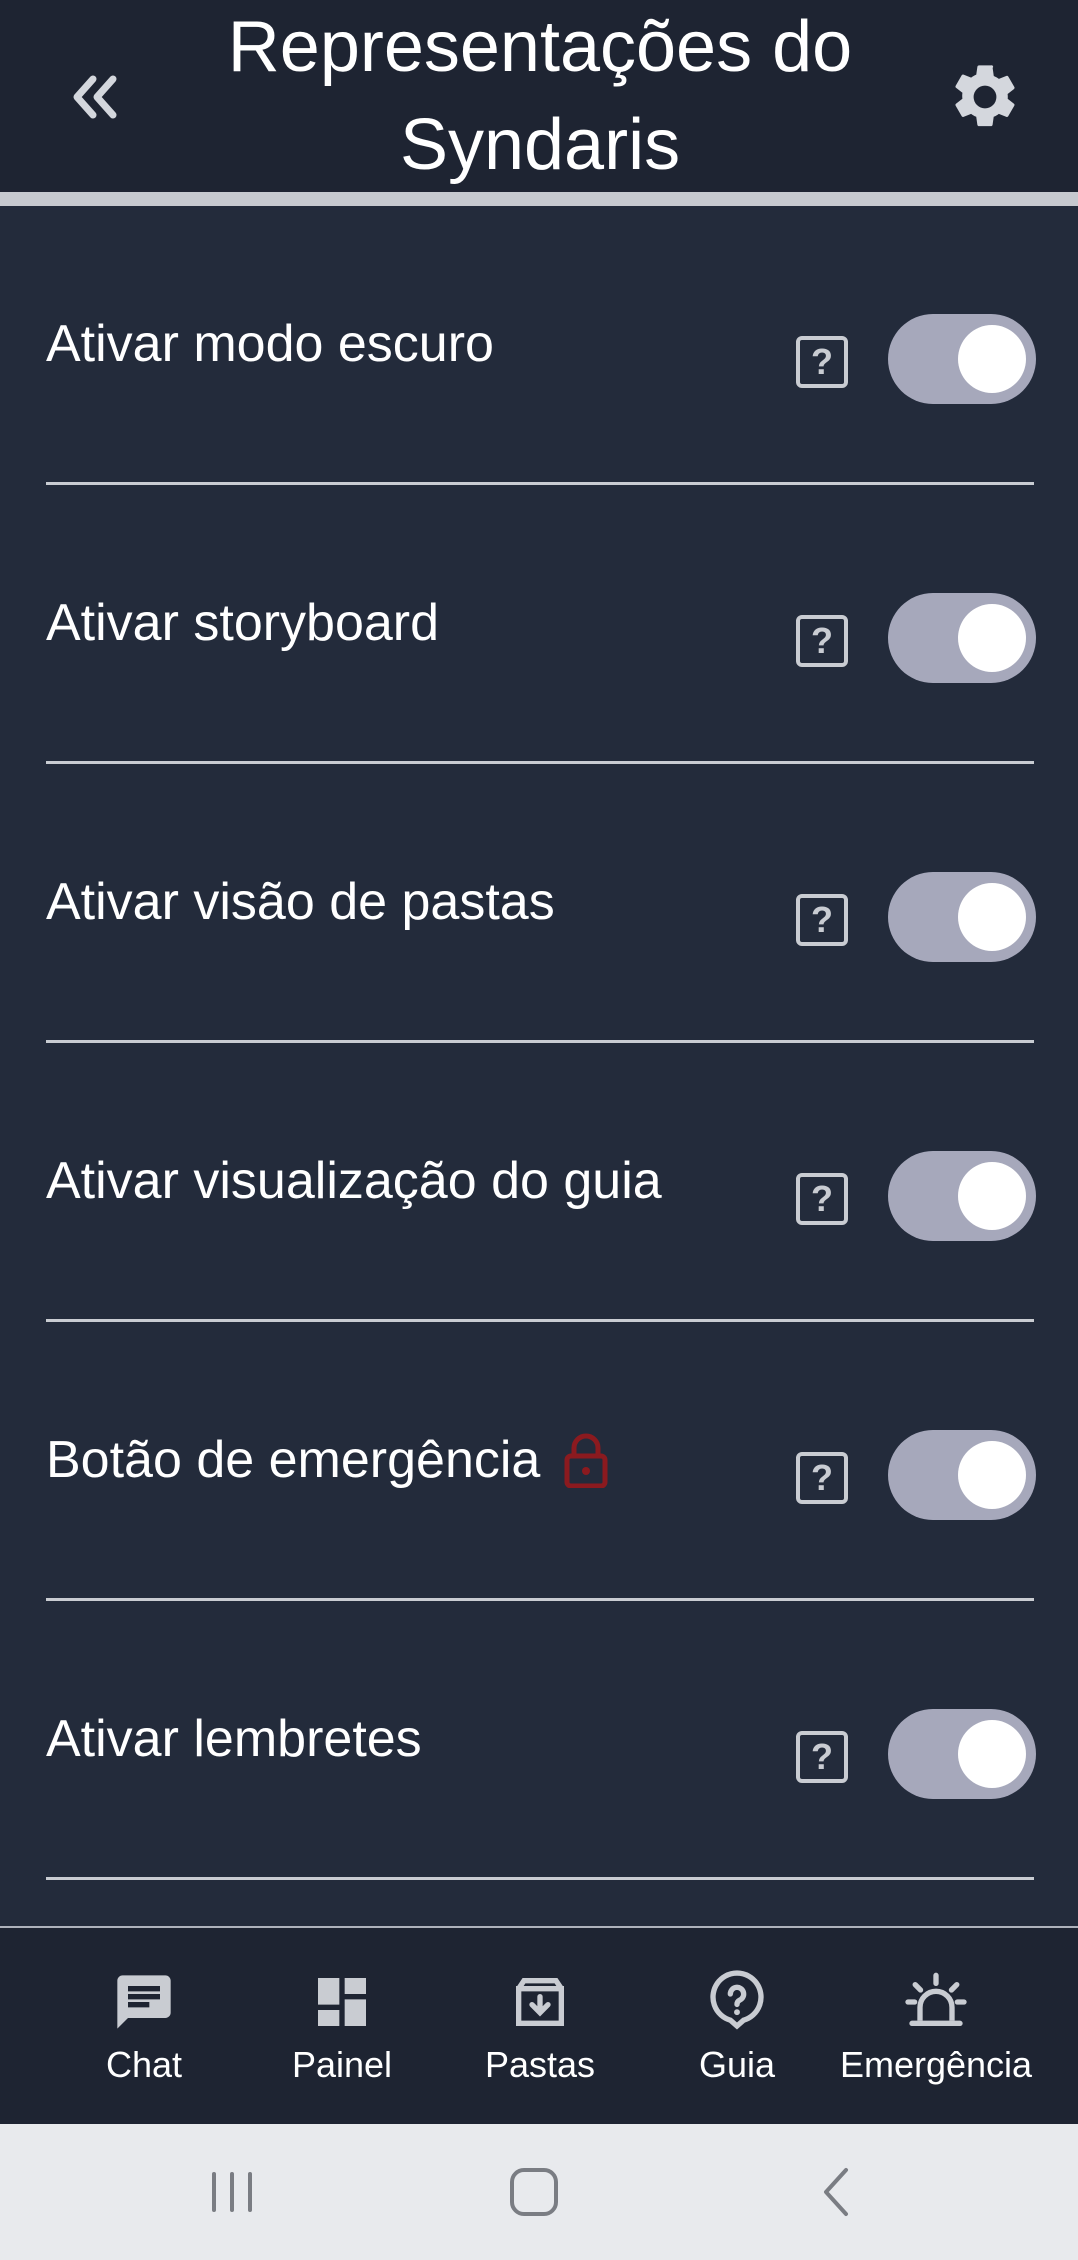 This screenshot has width=1078, height=2260. I want to click on chat-icon, so click(144, 2002).